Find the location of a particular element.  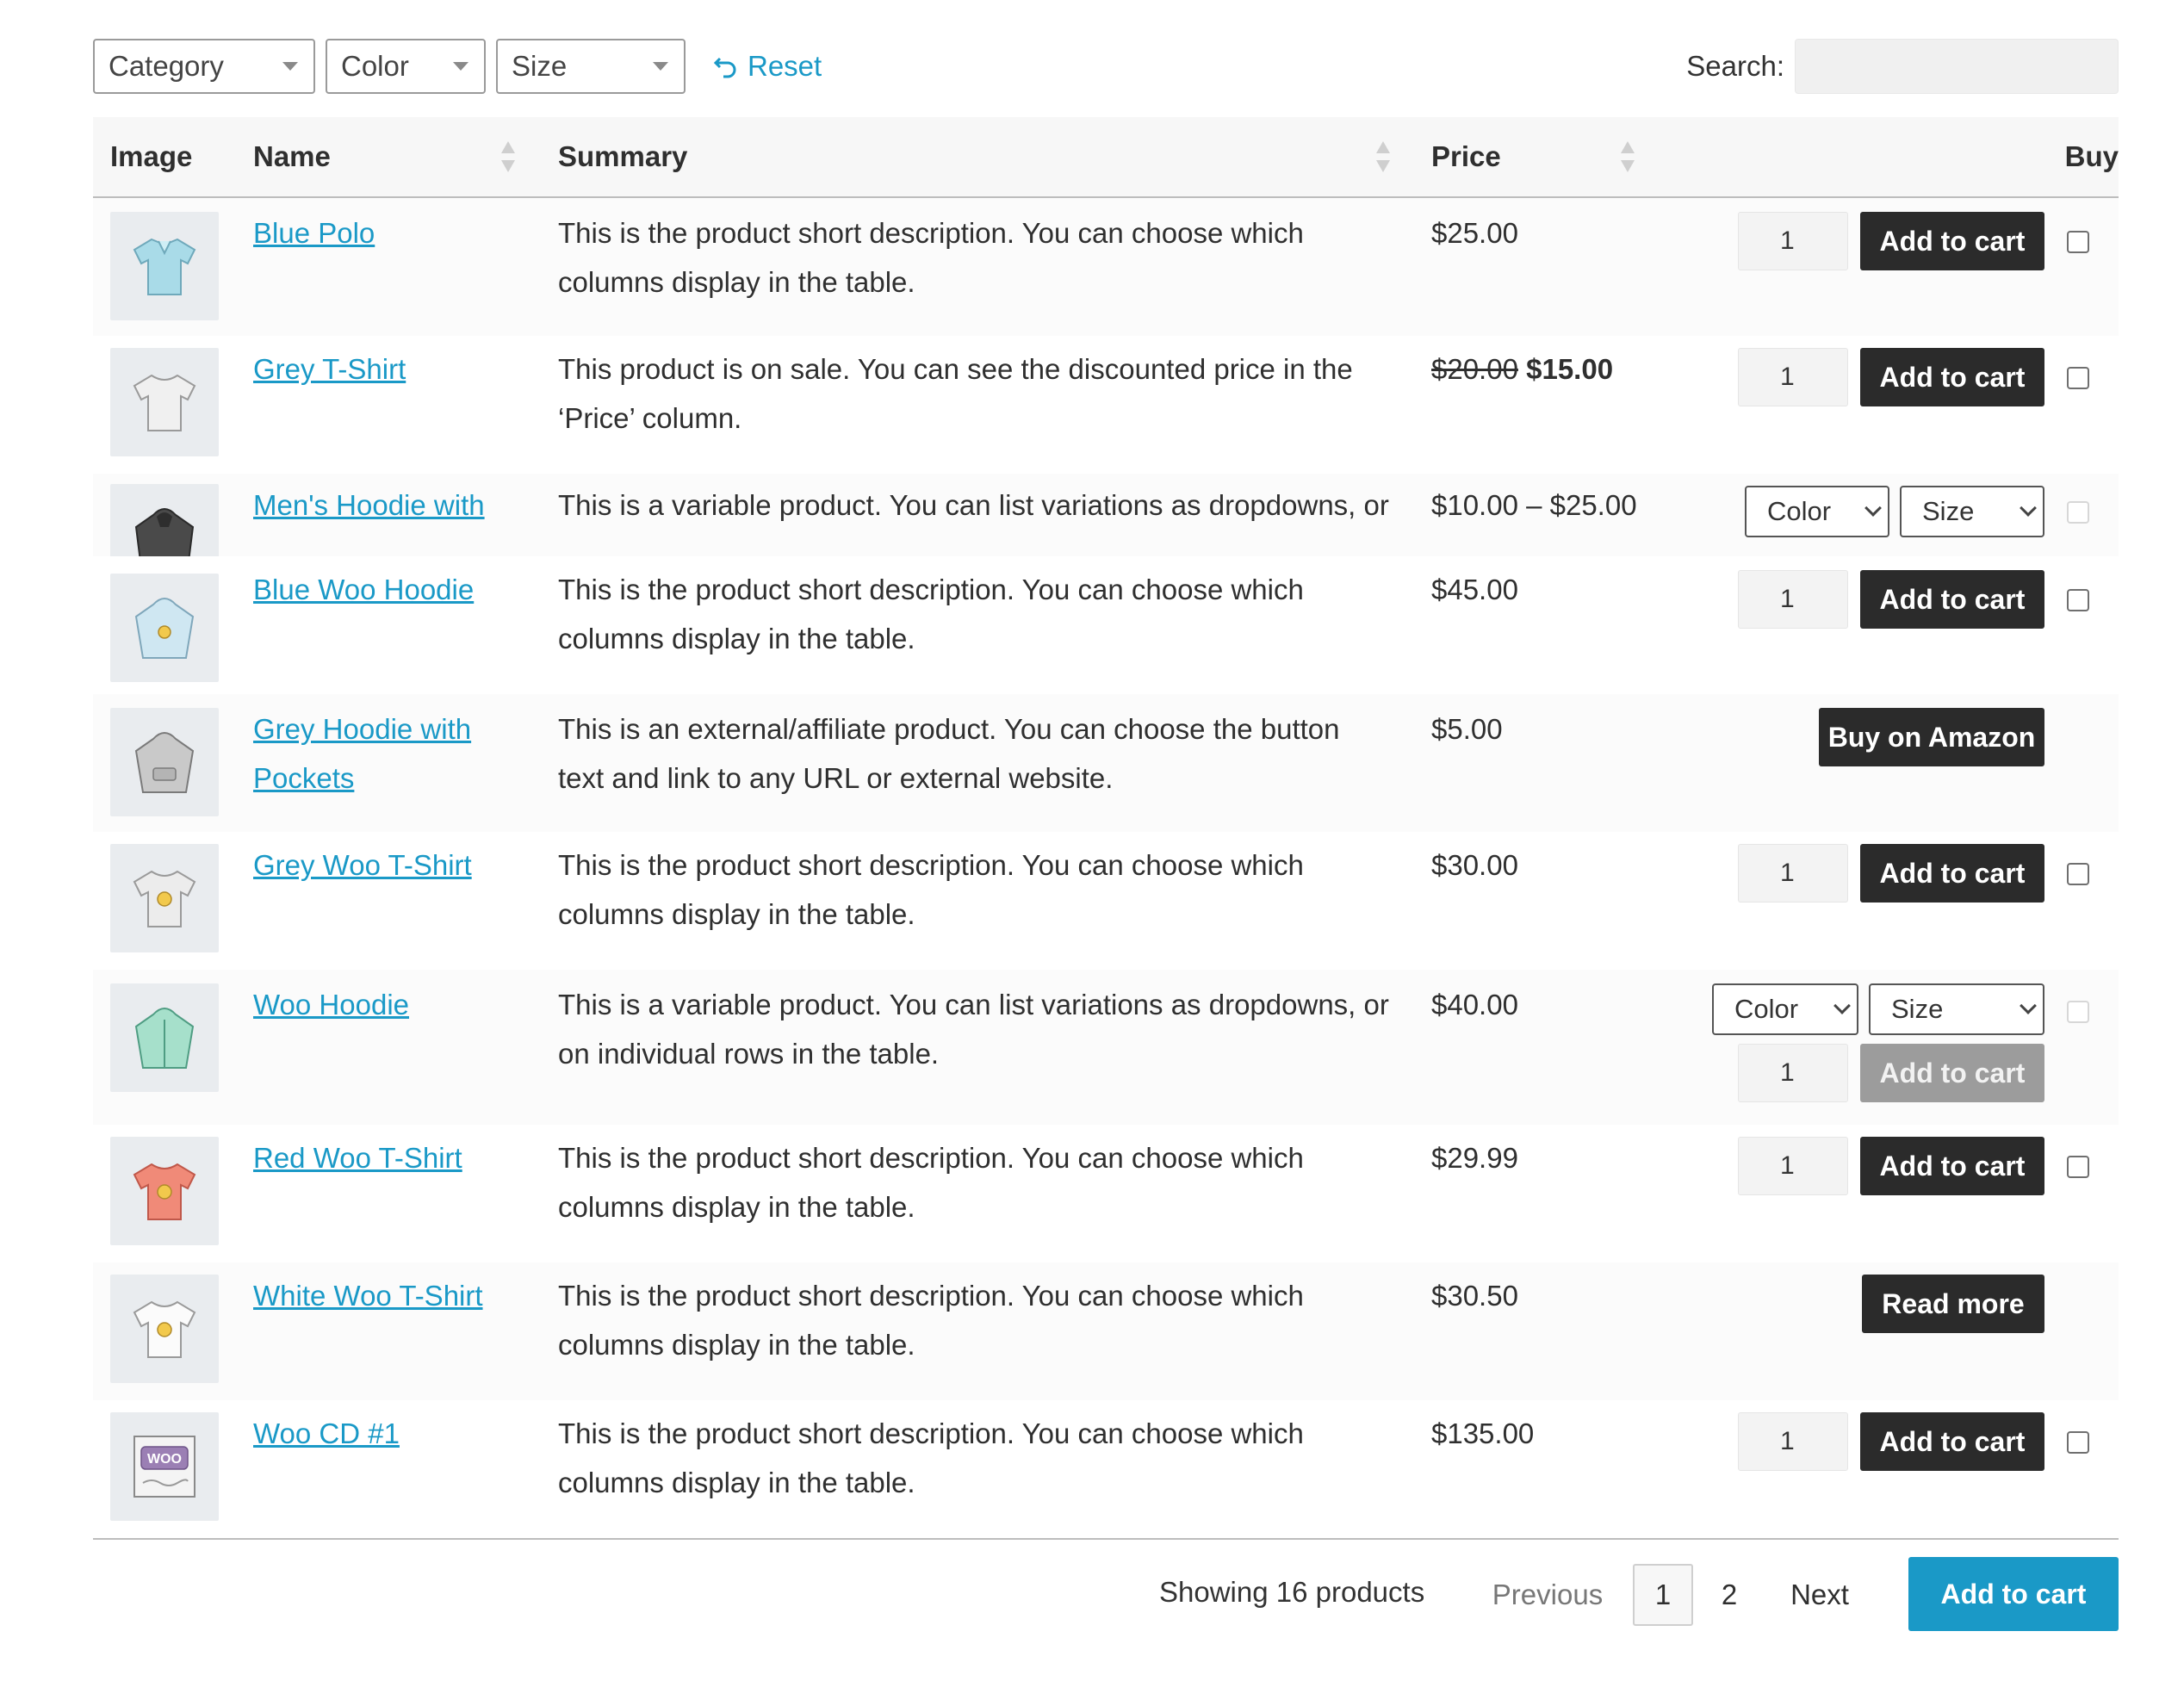

blue-hoodie-icon is located at coordinates (164, 628).